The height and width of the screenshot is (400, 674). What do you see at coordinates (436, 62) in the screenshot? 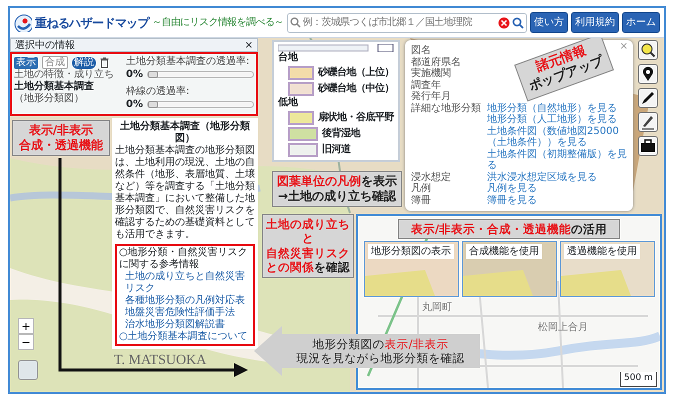
I see `popup-label: 都道府県名` at bounding box center [436, 62].